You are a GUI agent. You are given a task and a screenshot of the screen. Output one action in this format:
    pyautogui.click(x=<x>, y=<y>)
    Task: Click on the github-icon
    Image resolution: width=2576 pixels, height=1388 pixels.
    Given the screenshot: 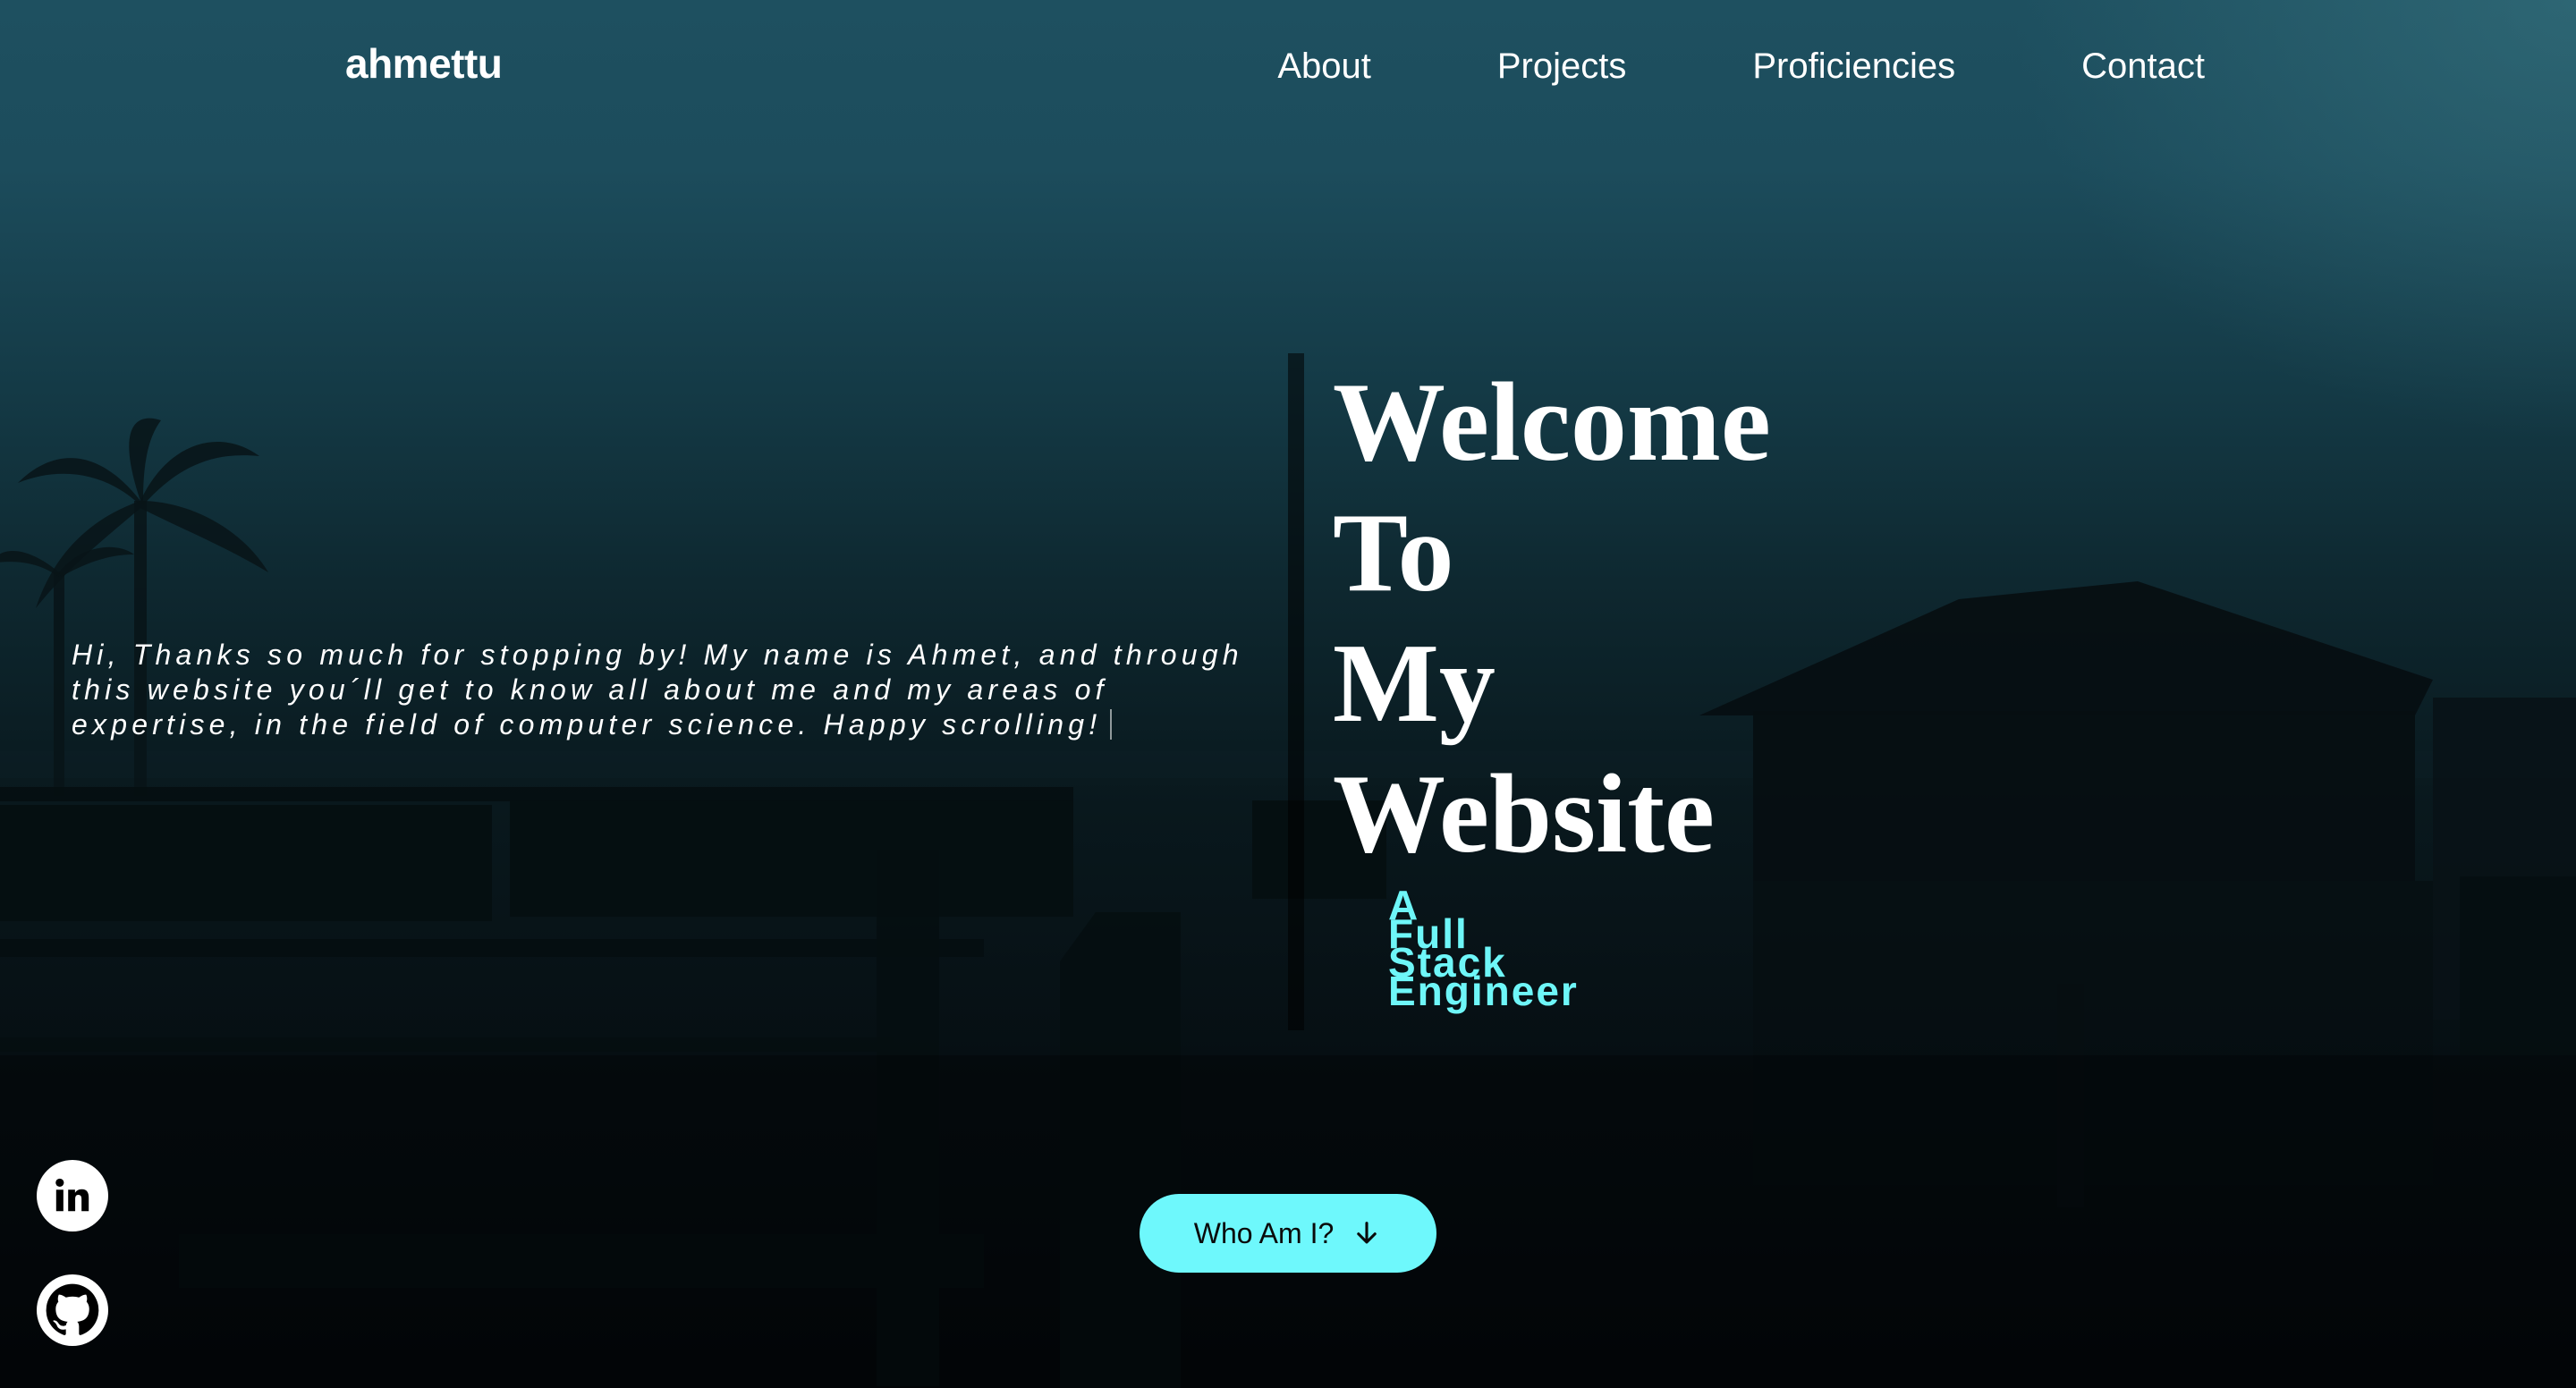 What is the action you would take?
    pyautogui.click(x=72, y=1310)
    